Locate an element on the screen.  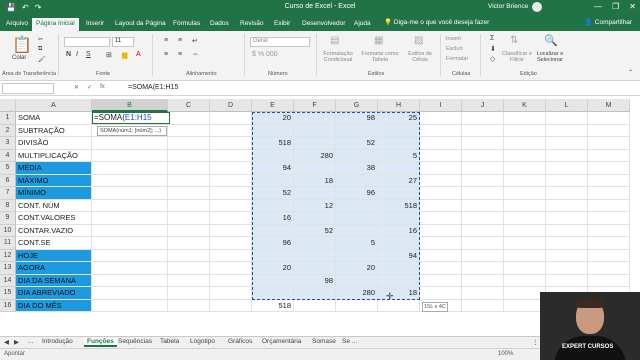
align-top-icon: ≡ is located at coordinates (166, 40).